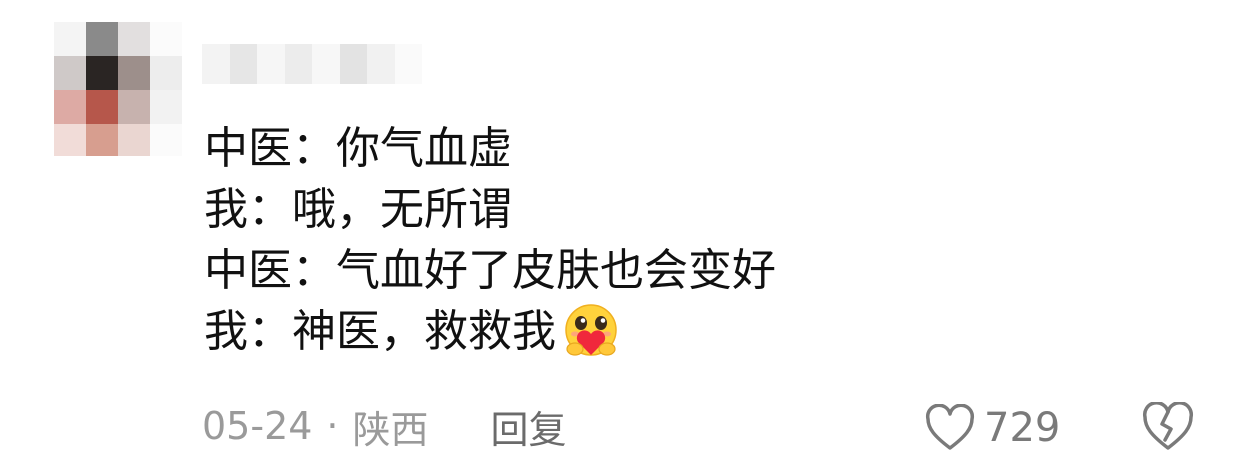 Image resolution: width=1260 pixels, height=467 pixels. What do you see at coordinates (1022, 428) in the screenshot?
I see `like-count: 729` at bounding box center [1022, 428].